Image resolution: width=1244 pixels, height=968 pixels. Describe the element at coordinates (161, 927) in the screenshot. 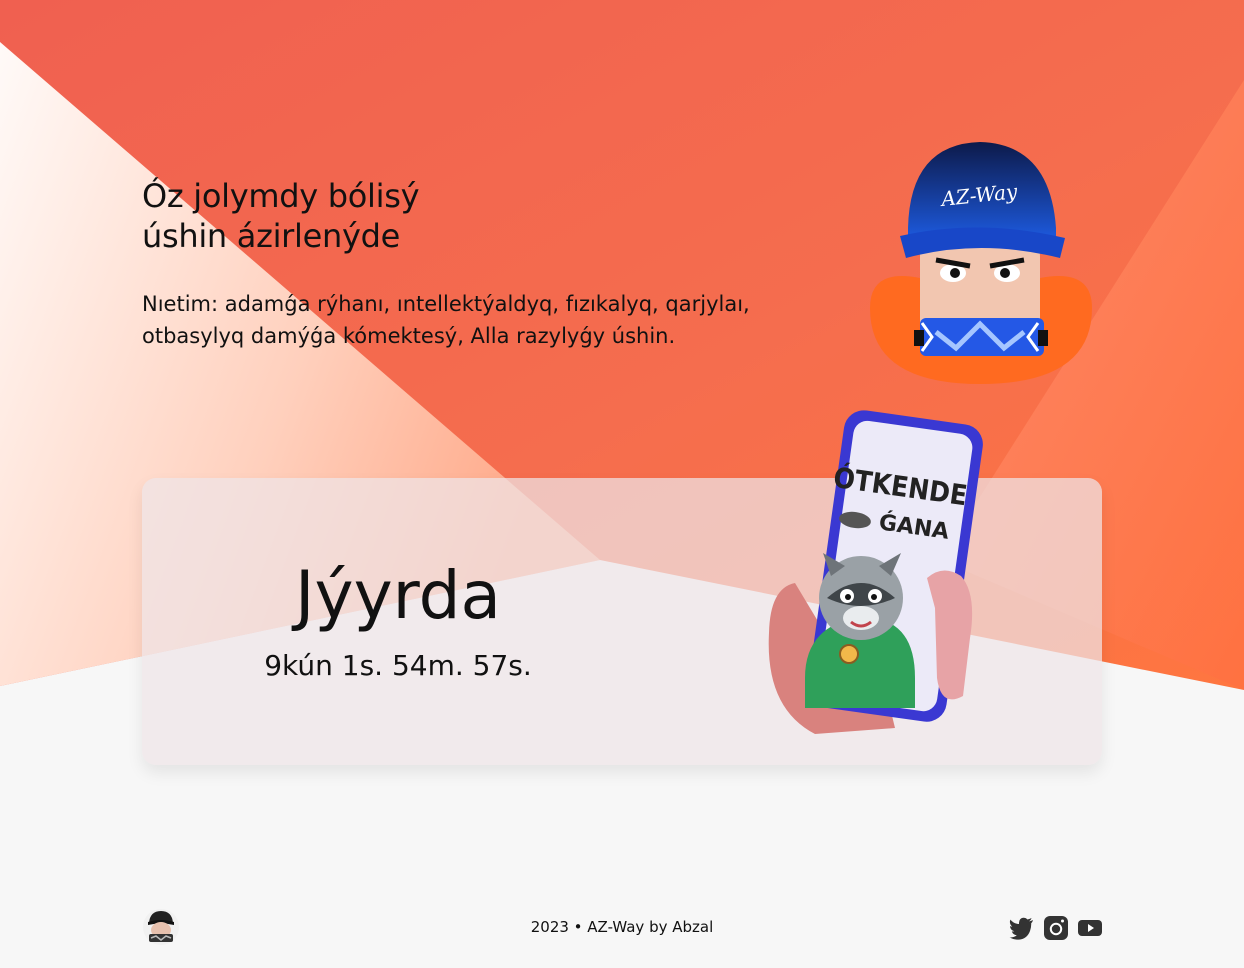

I see `footer-logo-icon` at that location.